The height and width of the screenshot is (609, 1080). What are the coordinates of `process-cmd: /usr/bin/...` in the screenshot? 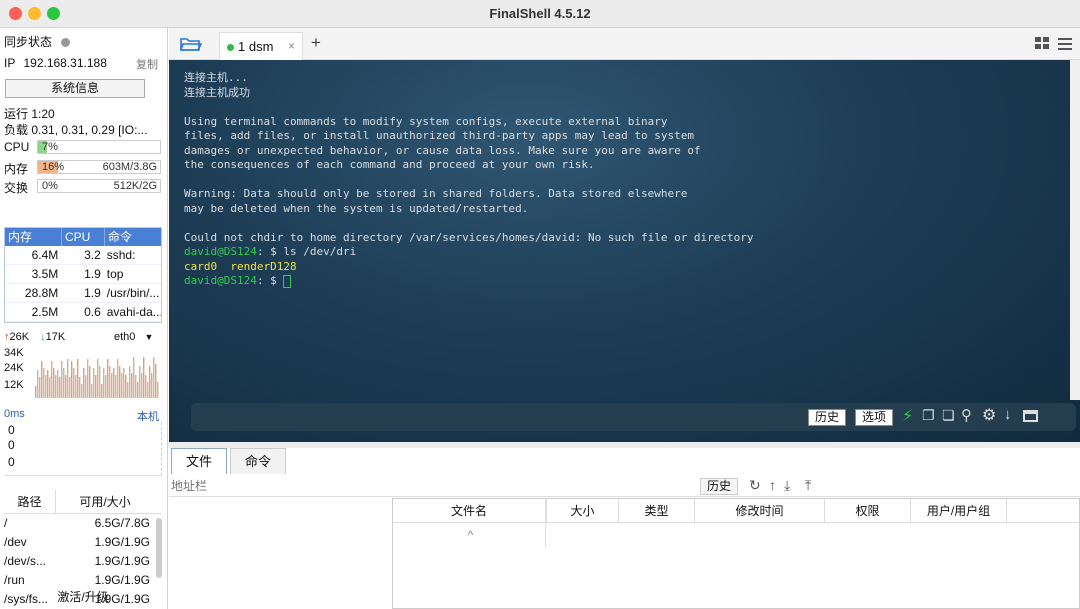 It's located at (133, 293).